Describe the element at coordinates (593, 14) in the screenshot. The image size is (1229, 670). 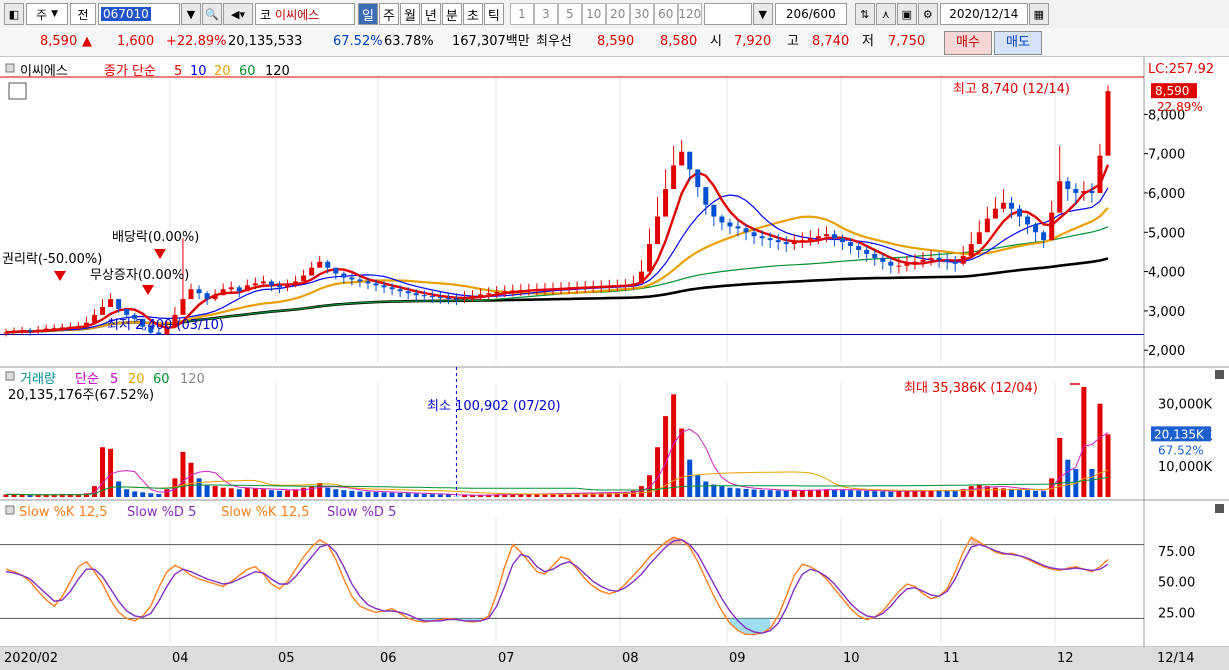
I see `interval-button-10: 10` at that location.